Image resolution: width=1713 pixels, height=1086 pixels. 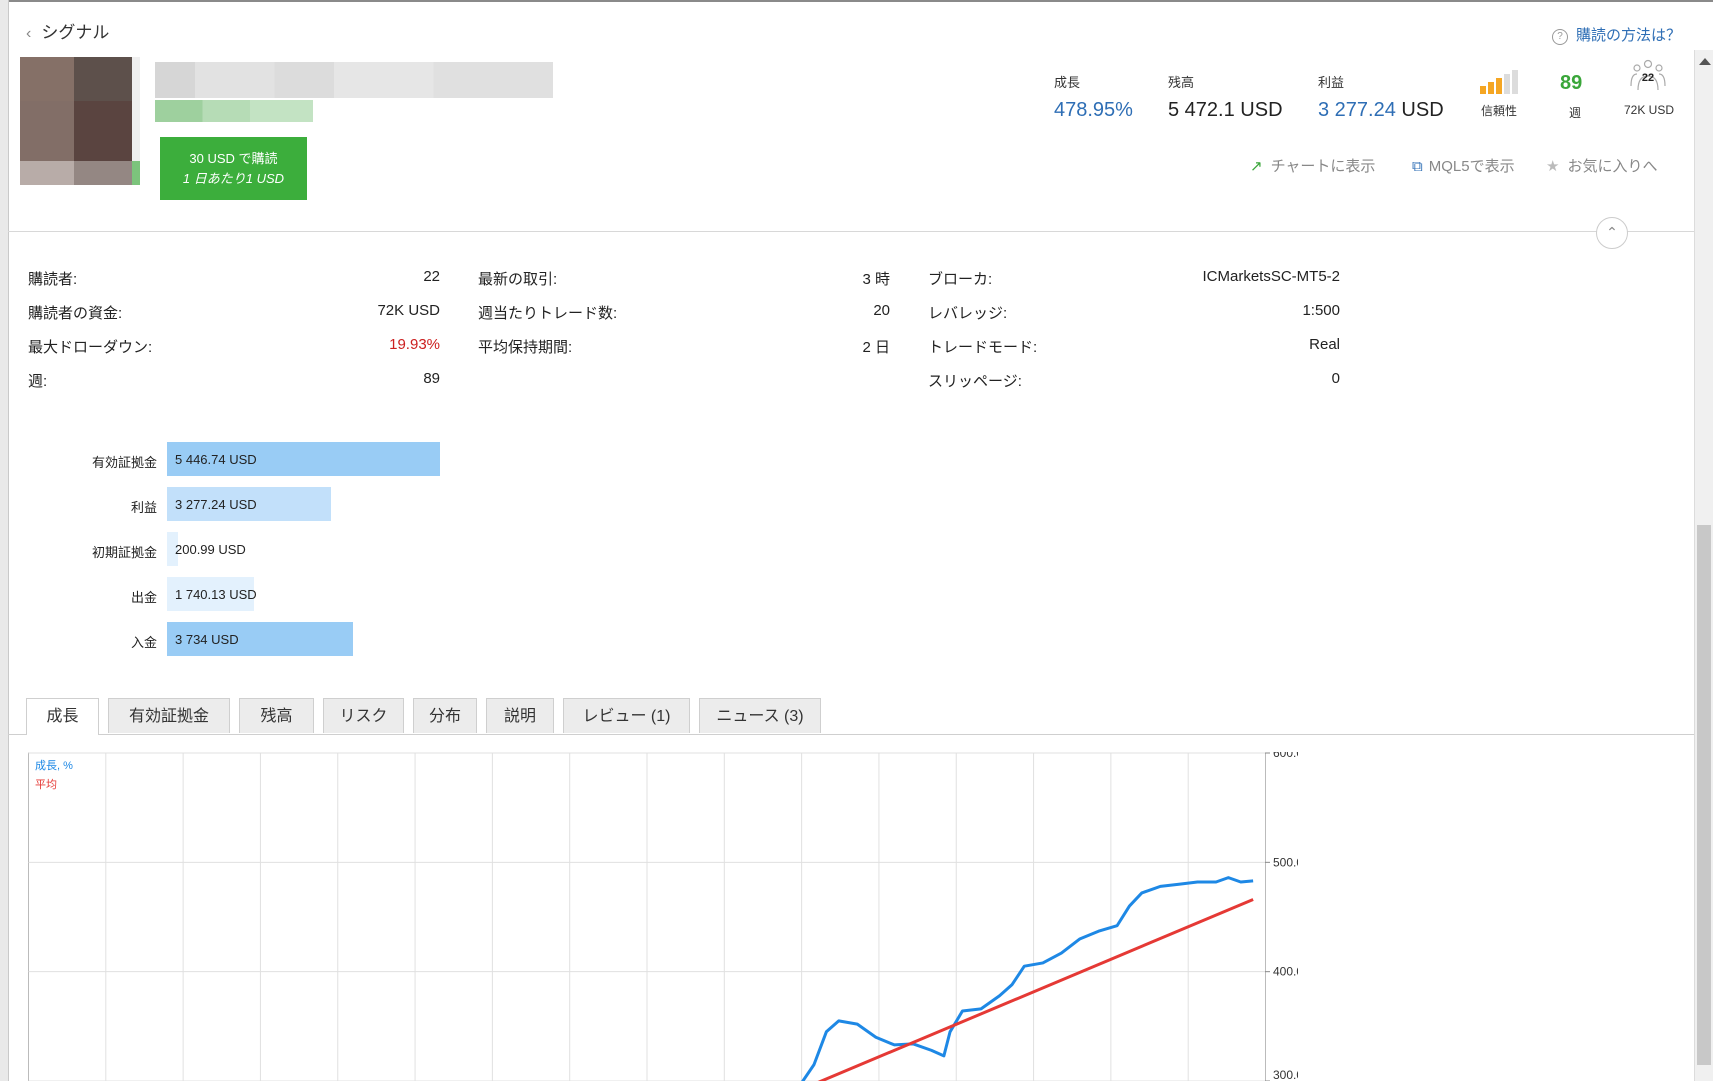 I want to click on weeks-value: 89, so click(x=1571, y=83).